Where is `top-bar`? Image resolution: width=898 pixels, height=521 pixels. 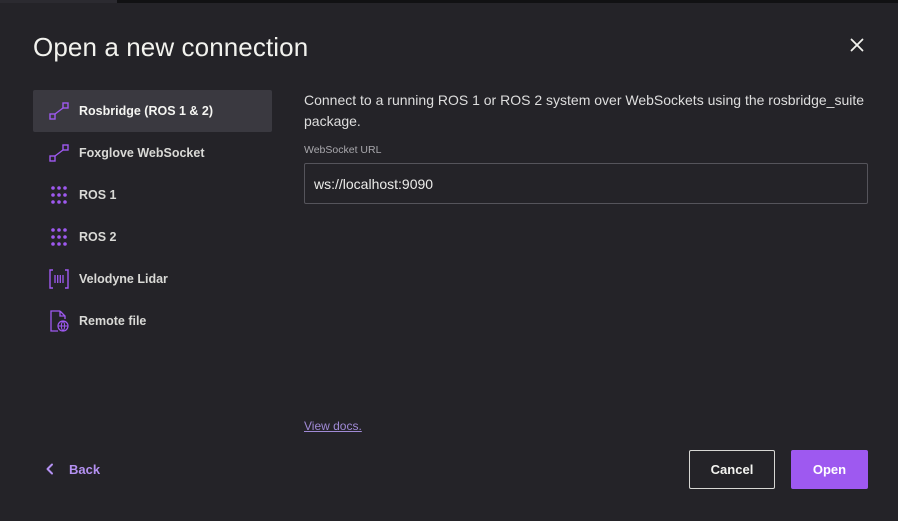
top-bar is located at coordinates (449, 1).